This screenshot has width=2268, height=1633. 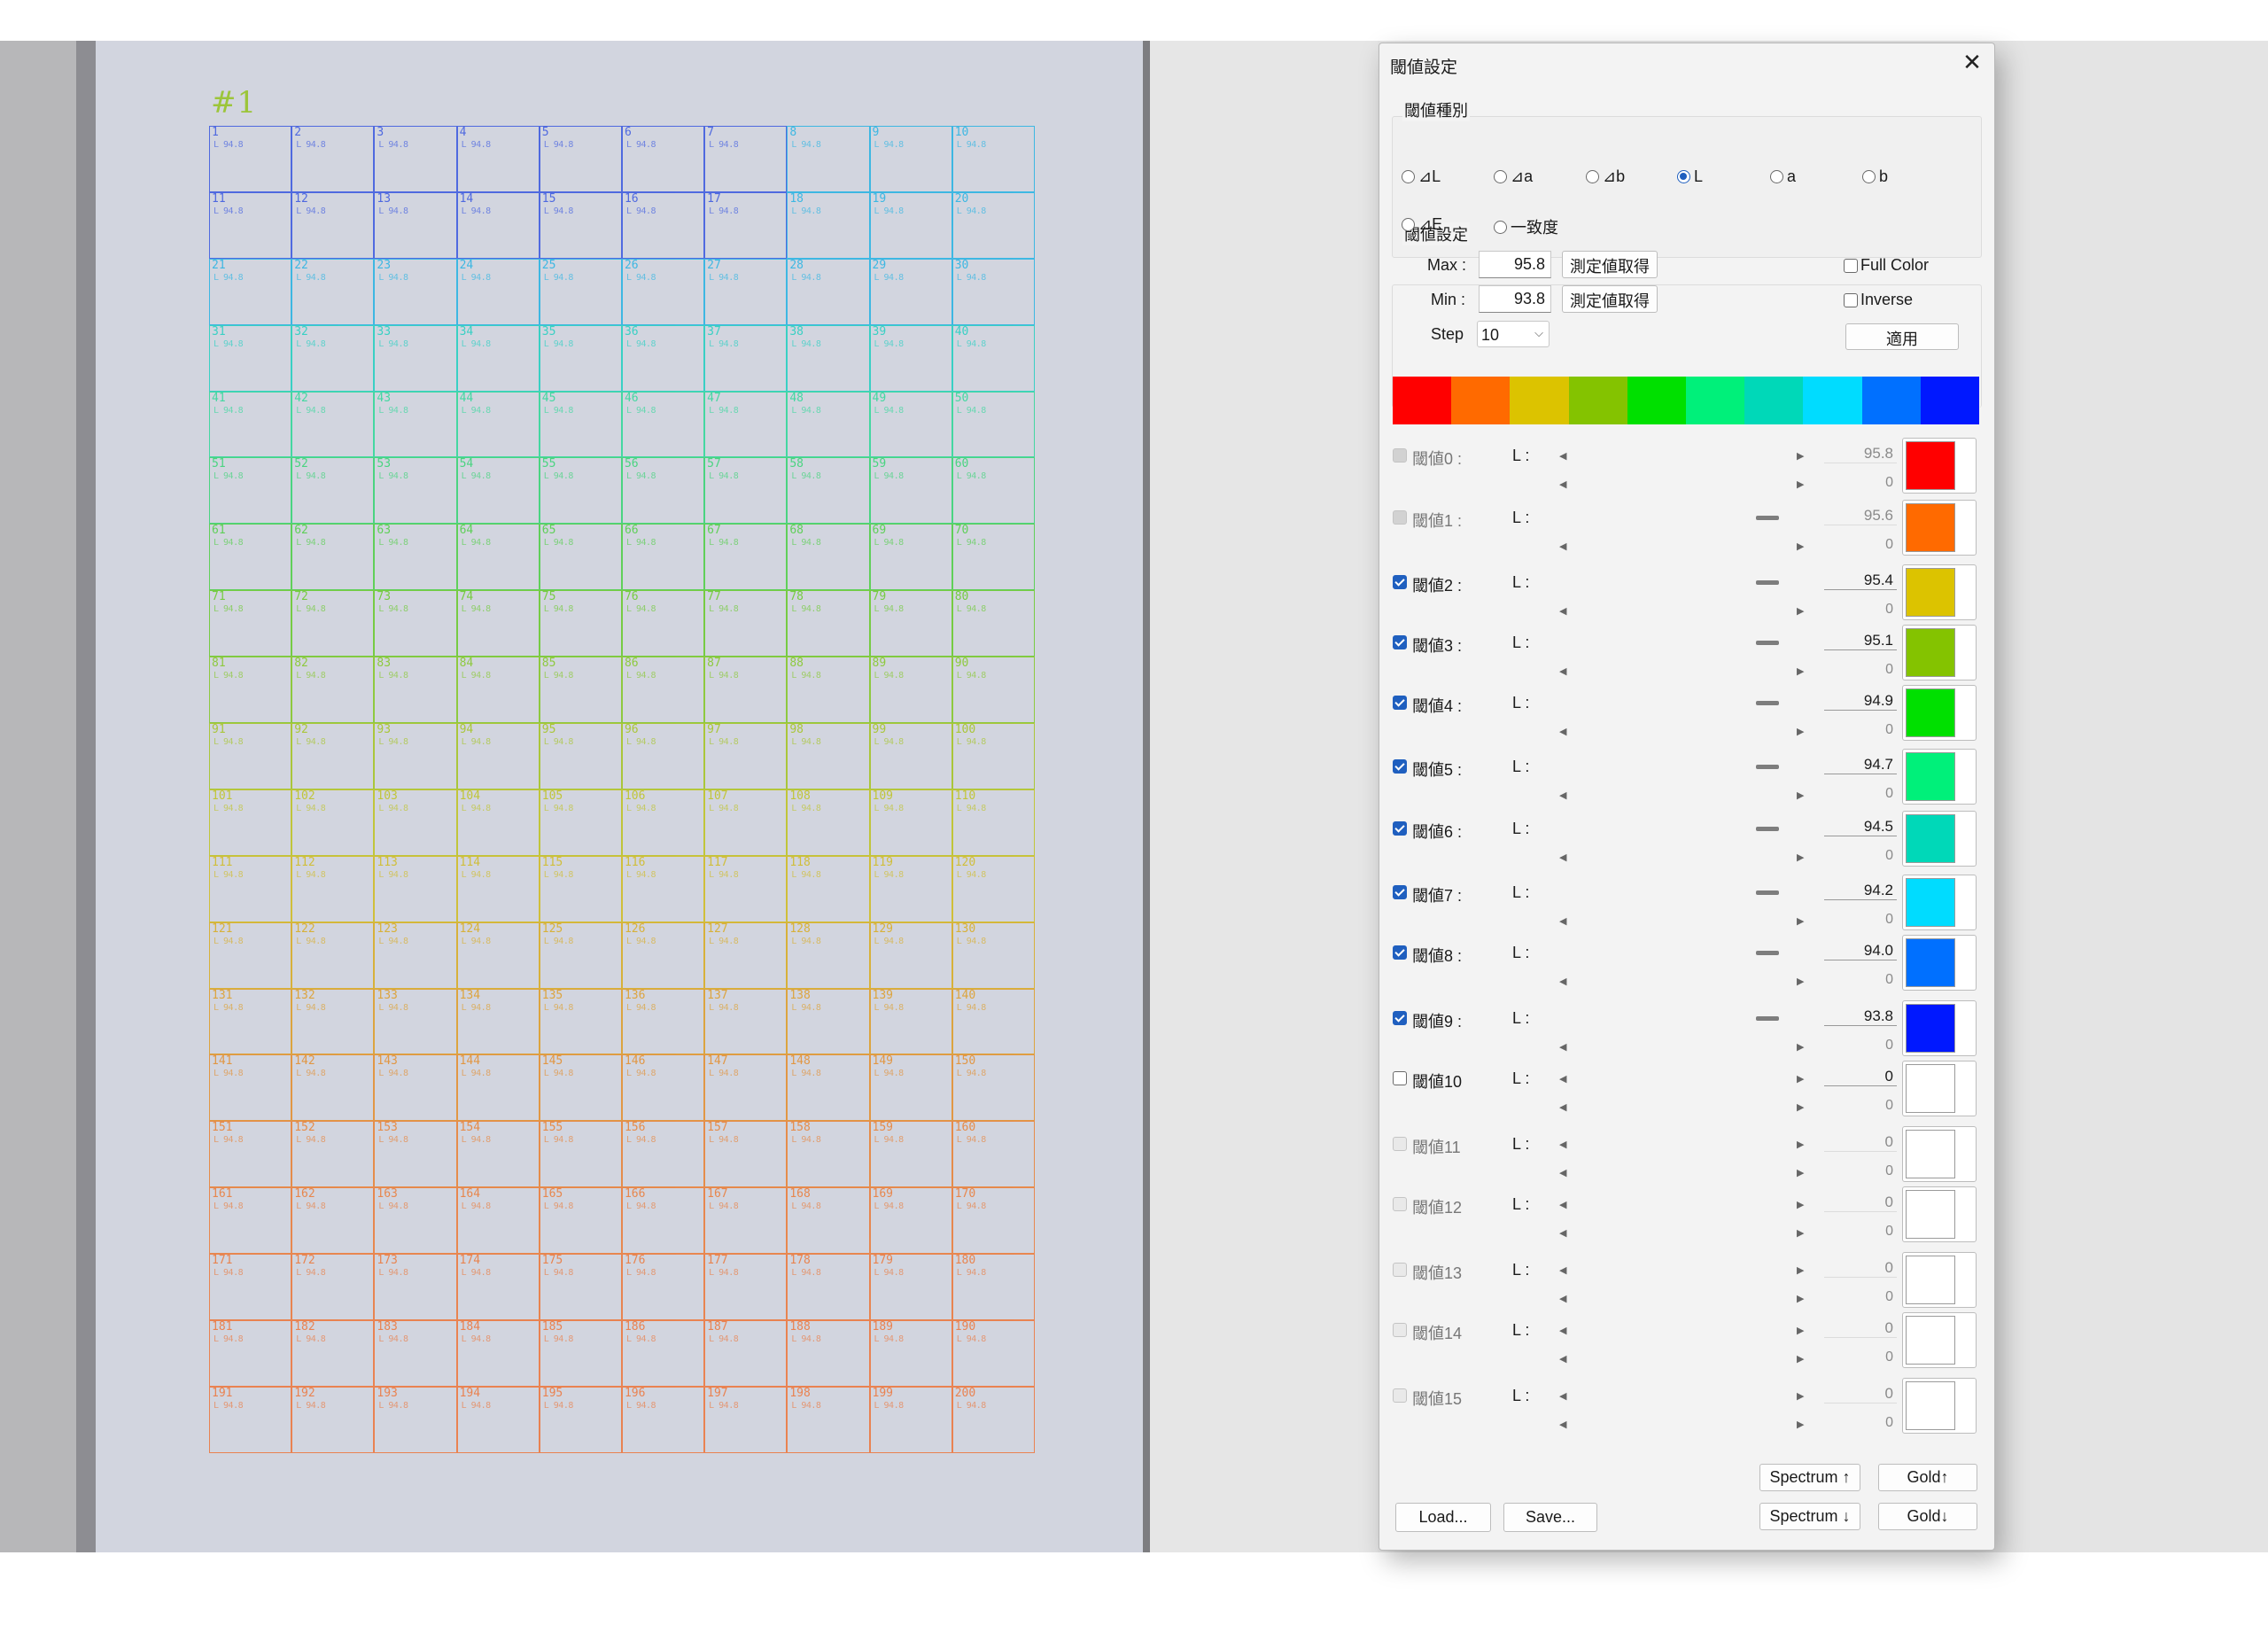 I want to click on gold-down-button: Gold↓, so click(x=1927, y=1516).